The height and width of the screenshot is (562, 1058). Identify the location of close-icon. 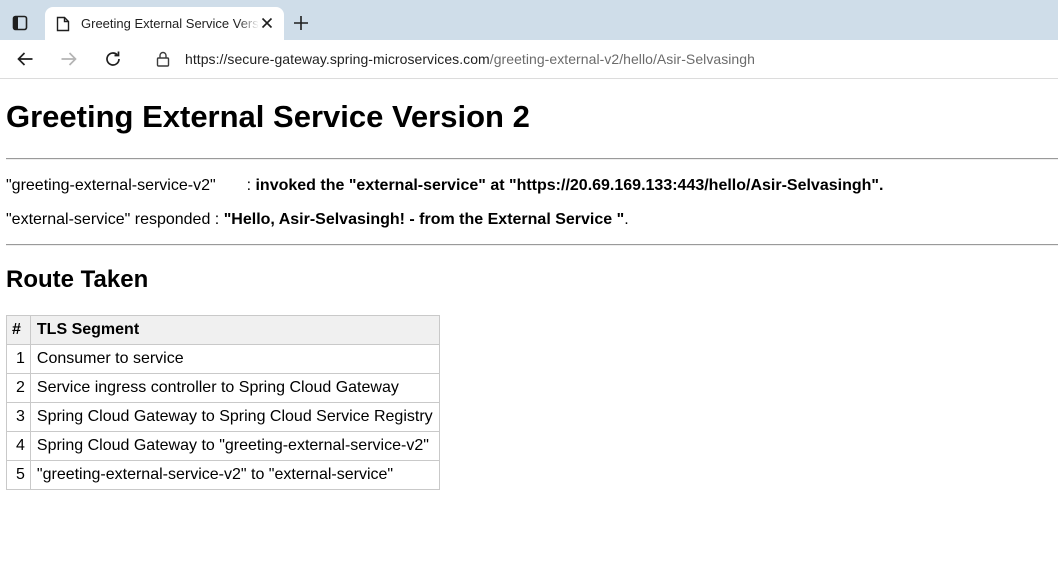
(267, 23).